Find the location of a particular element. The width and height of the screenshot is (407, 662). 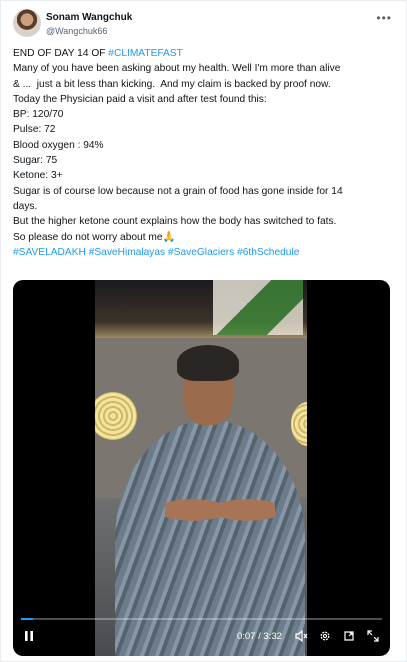

avatar is located at coordinates (27, 23).